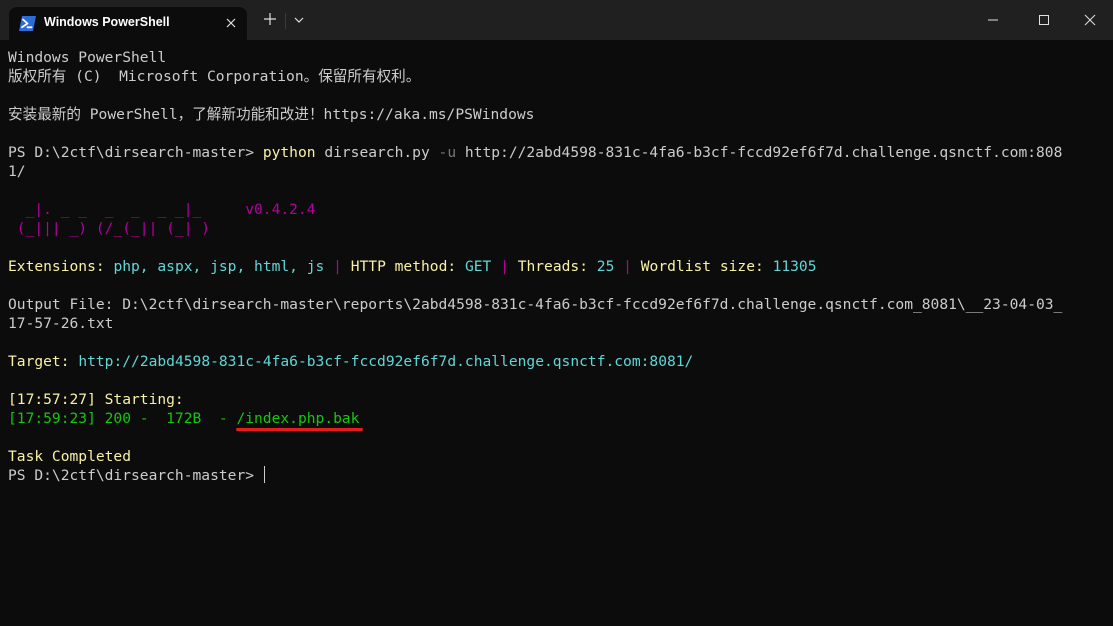 The width and height of the screenshot is (1113, 626). What do you see at coordinates (285, 21) in the screenshot?
I see `titlebar-divider` at bounding box center [285, 21].